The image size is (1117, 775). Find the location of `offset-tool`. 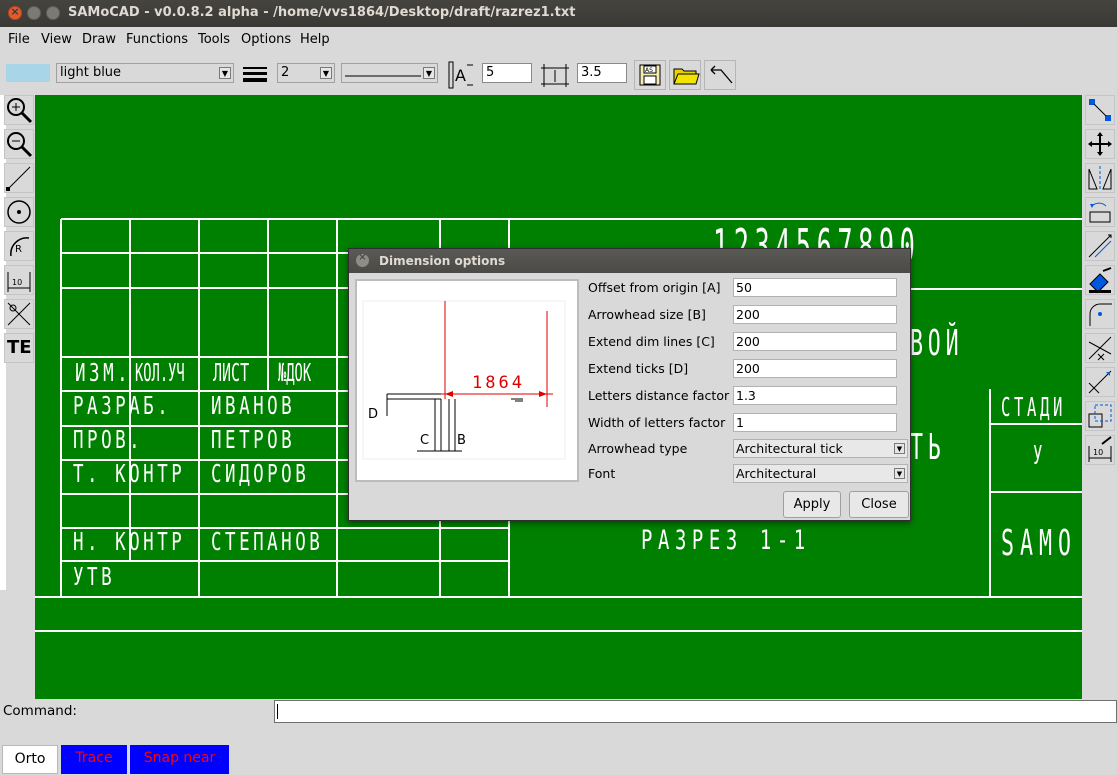

offset-tool is located at coordinates (1100, 246).